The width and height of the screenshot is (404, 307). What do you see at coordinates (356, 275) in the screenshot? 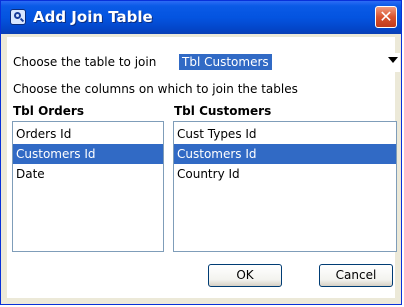
I see `cancel-button: Cancel` at bounding box center [356, 275].